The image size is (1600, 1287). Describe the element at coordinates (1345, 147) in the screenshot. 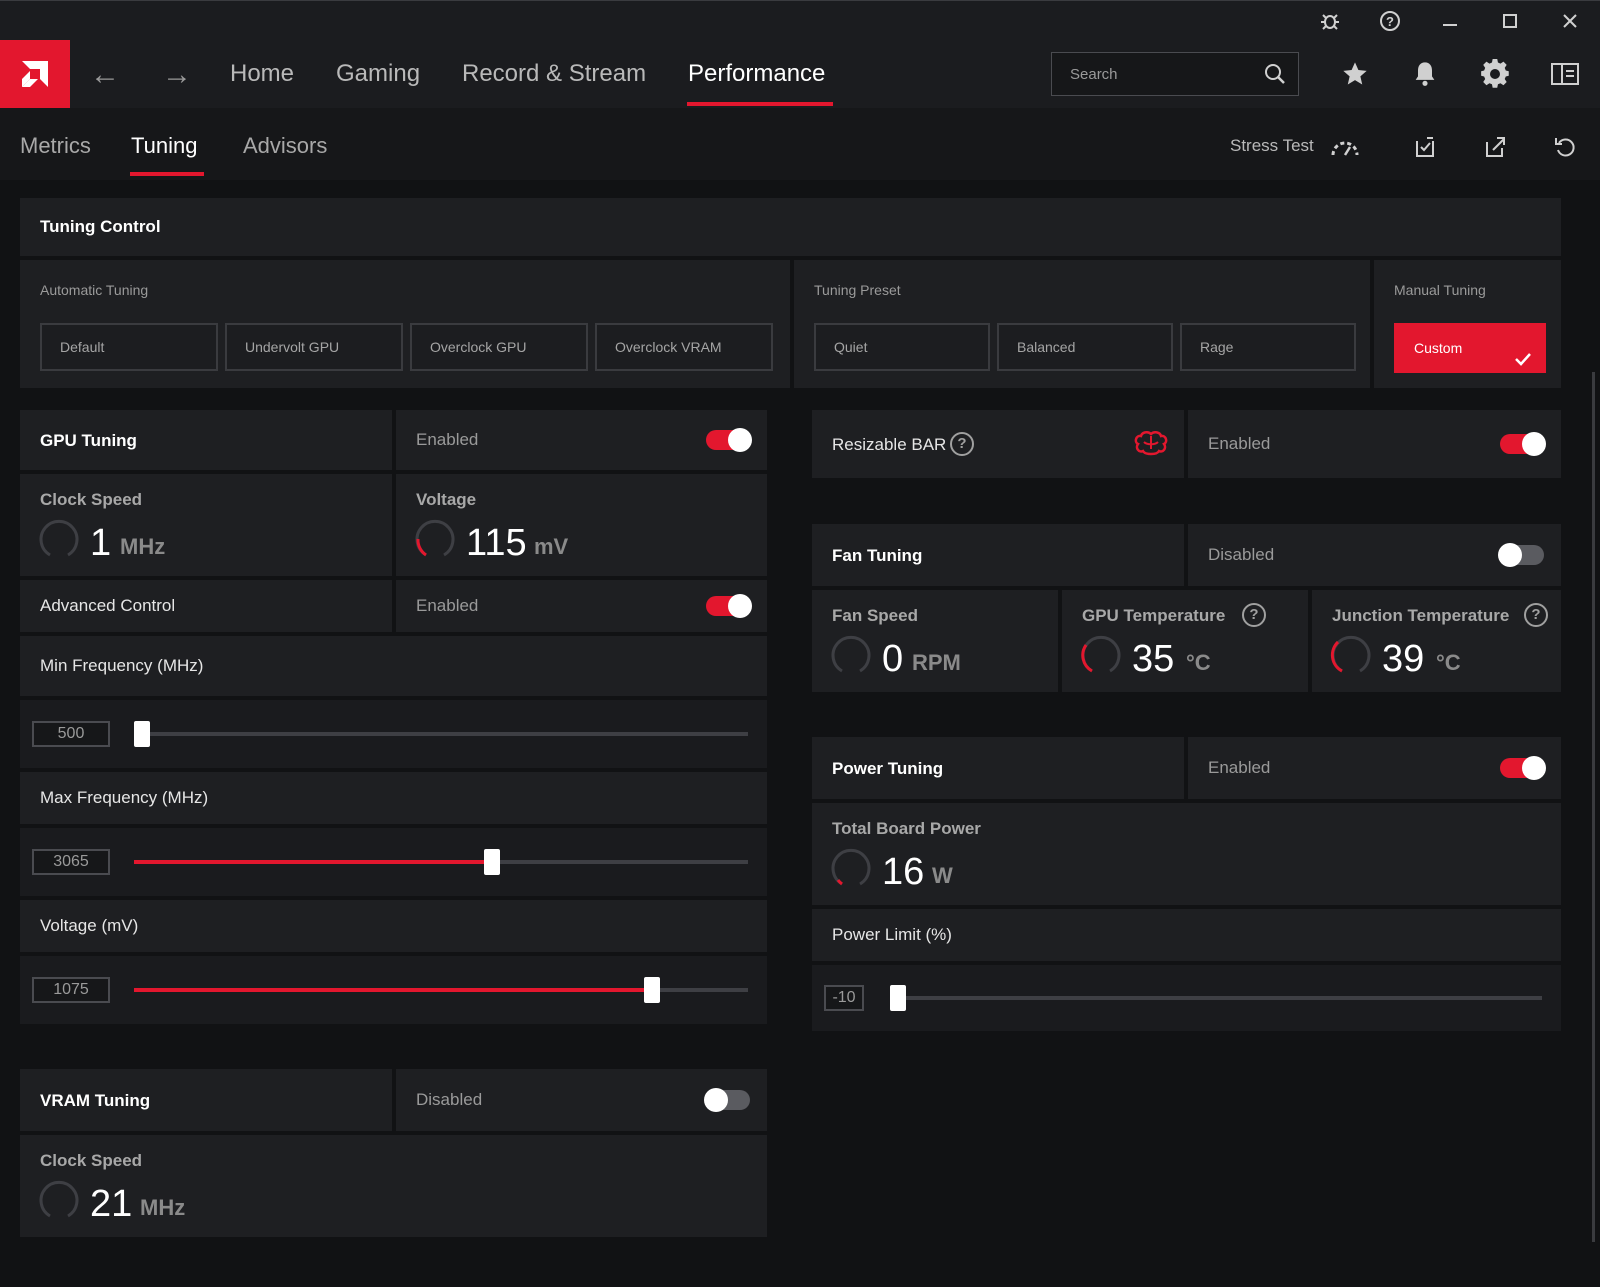

I see `stress-test-gauge-icon` at that location.